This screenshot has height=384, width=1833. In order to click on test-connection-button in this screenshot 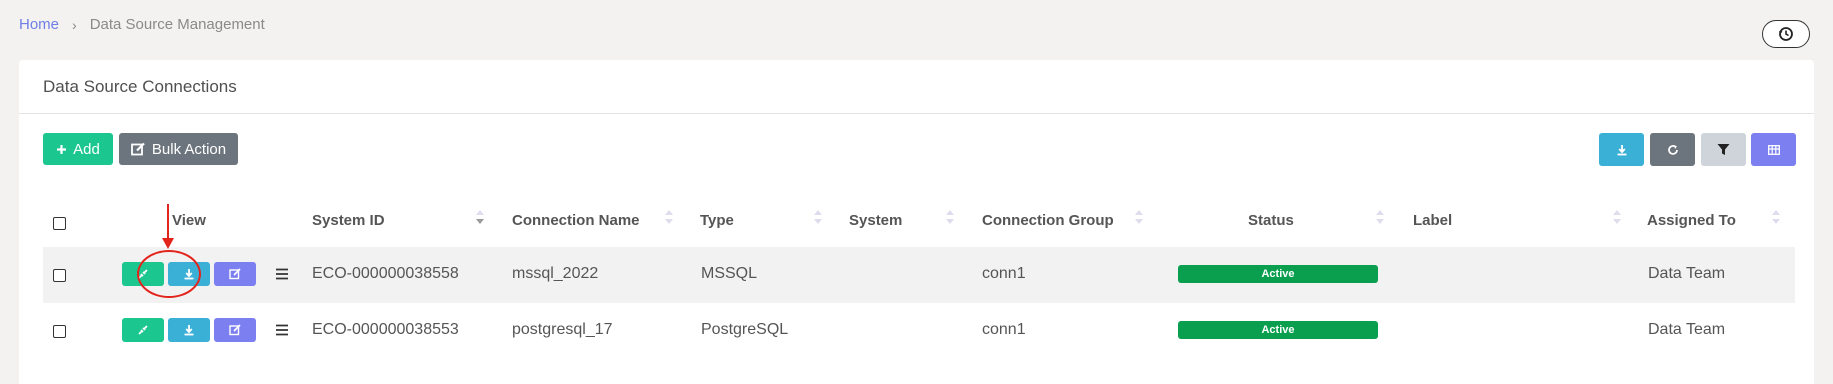, I will do `click(143, 330)`.